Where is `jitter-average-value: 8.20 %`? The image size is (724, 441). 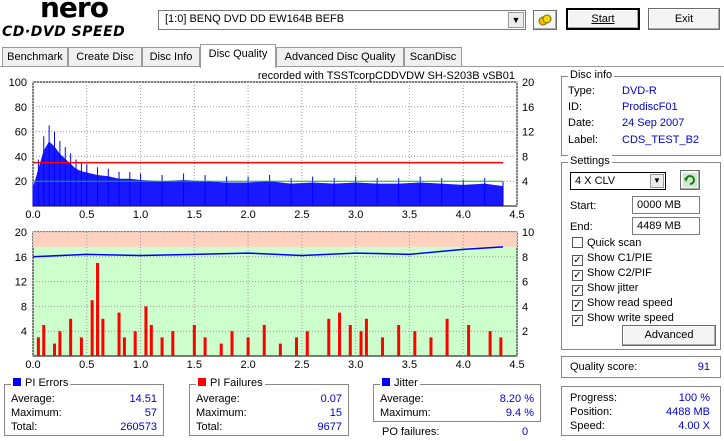
jitter-average-value: 8.20 % is located at coordinates (516, 399).